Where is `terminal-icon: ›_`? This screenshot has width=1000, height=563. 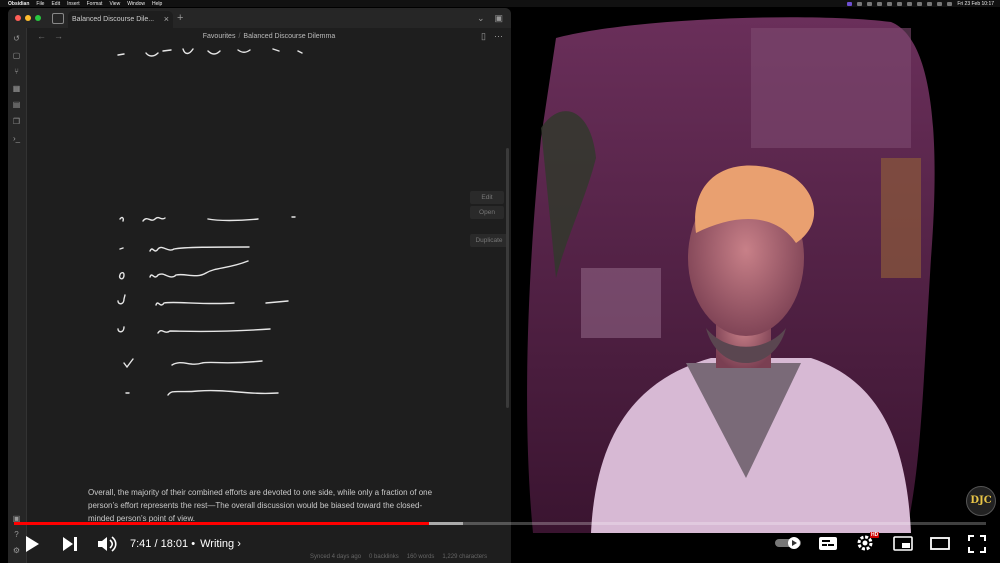
terminal-icon: ›_ is located at coordinates (16, 138).